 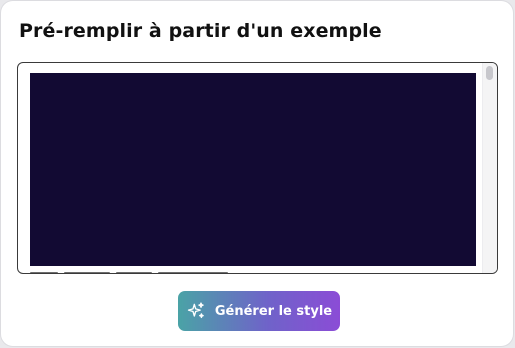 I want to click on scrollbar-thumb, so click(x=489, y=73).